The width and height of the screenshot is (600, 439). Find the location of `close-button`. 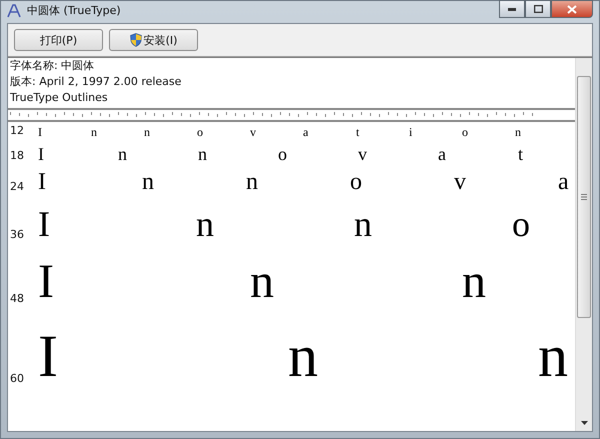

close-button is located at coordinates (572, 9).